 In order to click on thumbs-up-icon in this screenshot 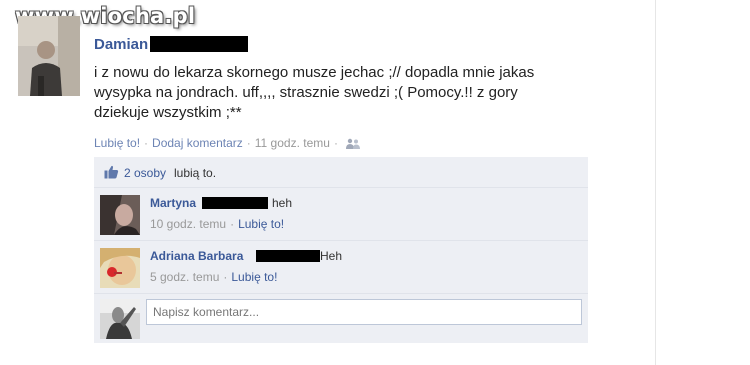, I will do `click(111, 174)`.